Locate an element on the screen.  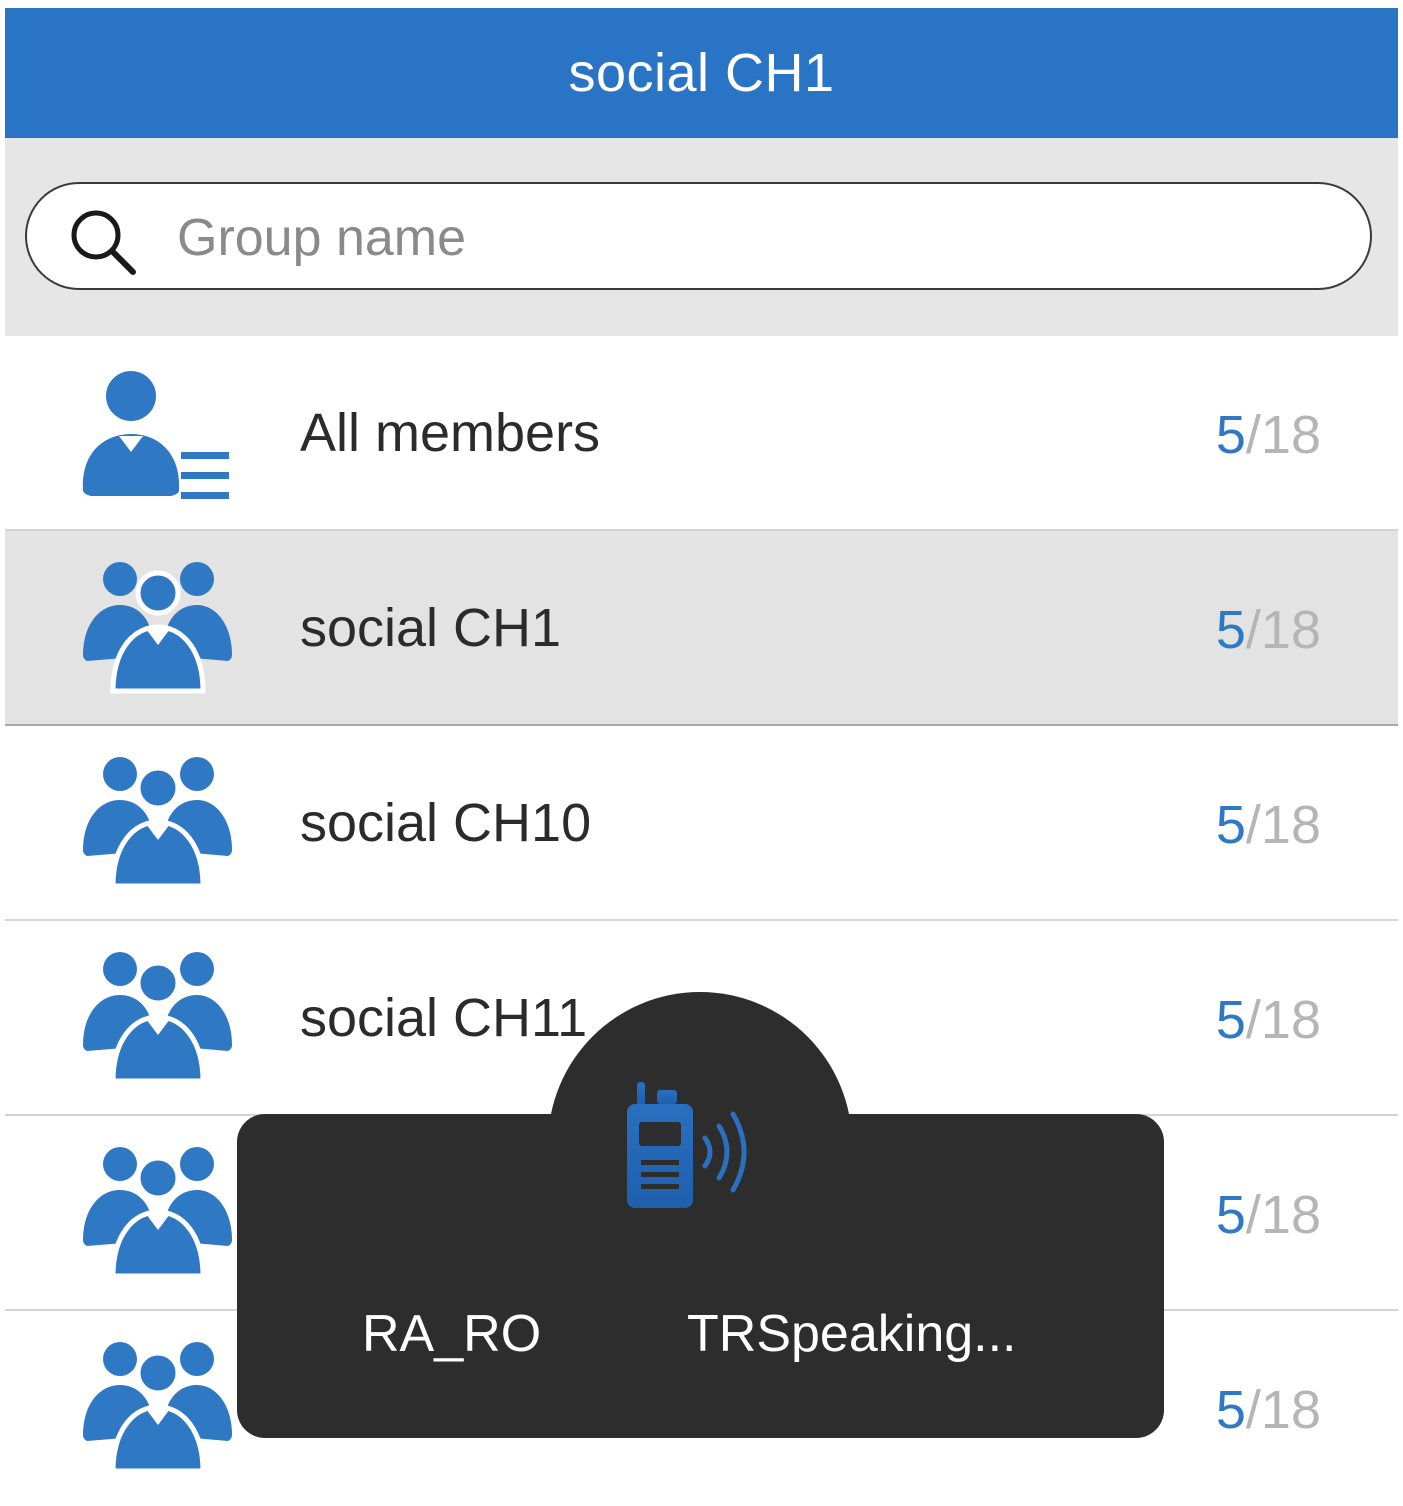
speaker-name: RA_RO is located at coordinates (452, 1334).